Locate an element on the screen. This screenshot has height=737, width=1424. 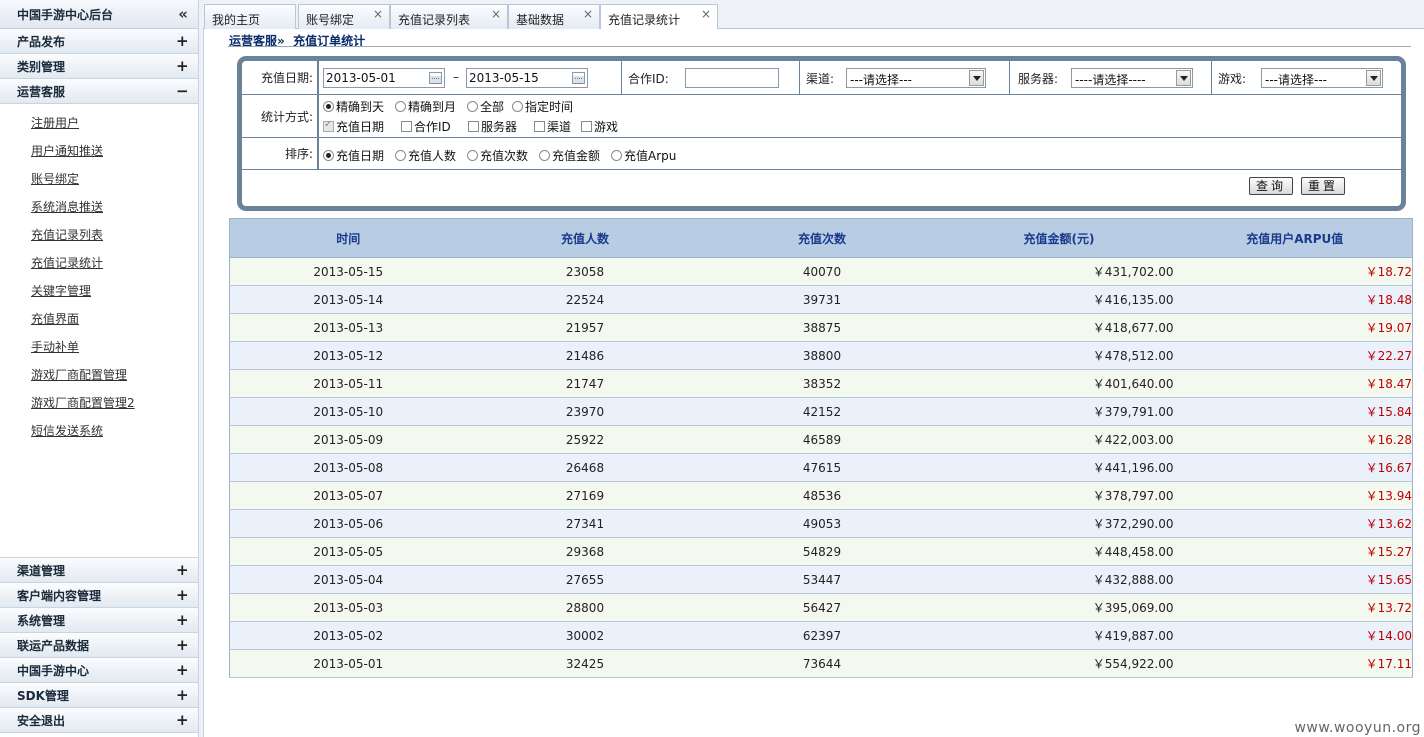
stat-mode-day: 精确到天 is located at coordinates (353, 106).